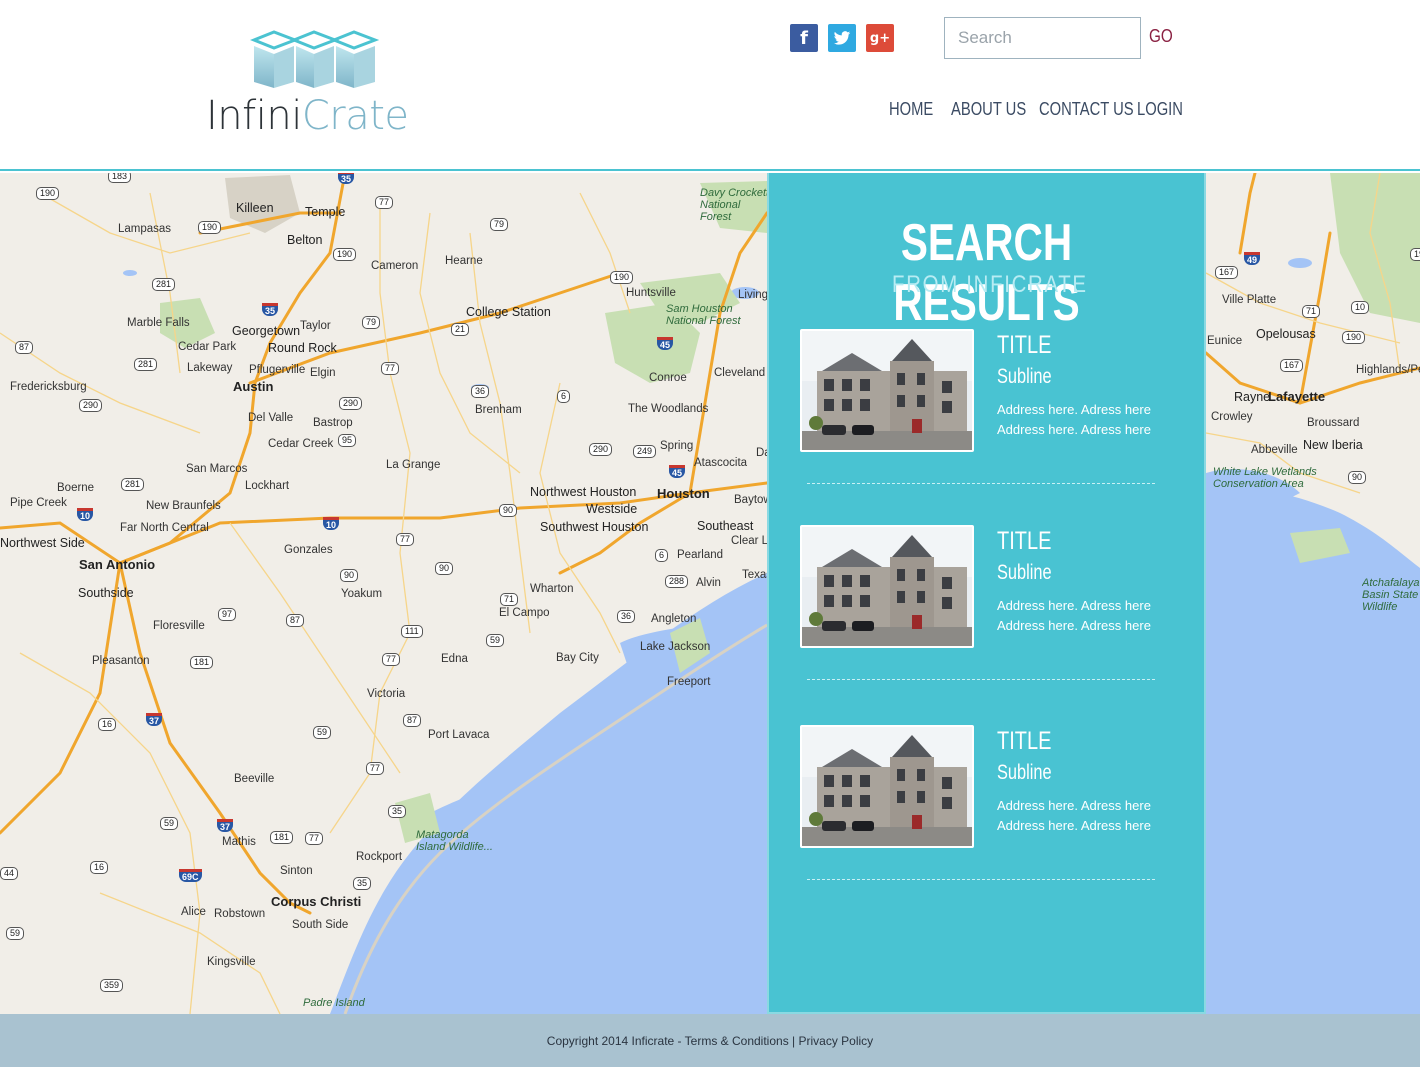 This screenshot has width=1420, height=1067. What do you see at coordinates (737, 1041) in the screenshot?
I see `terms-link: Terms & Conditions` at bounding box center [737, 1041].